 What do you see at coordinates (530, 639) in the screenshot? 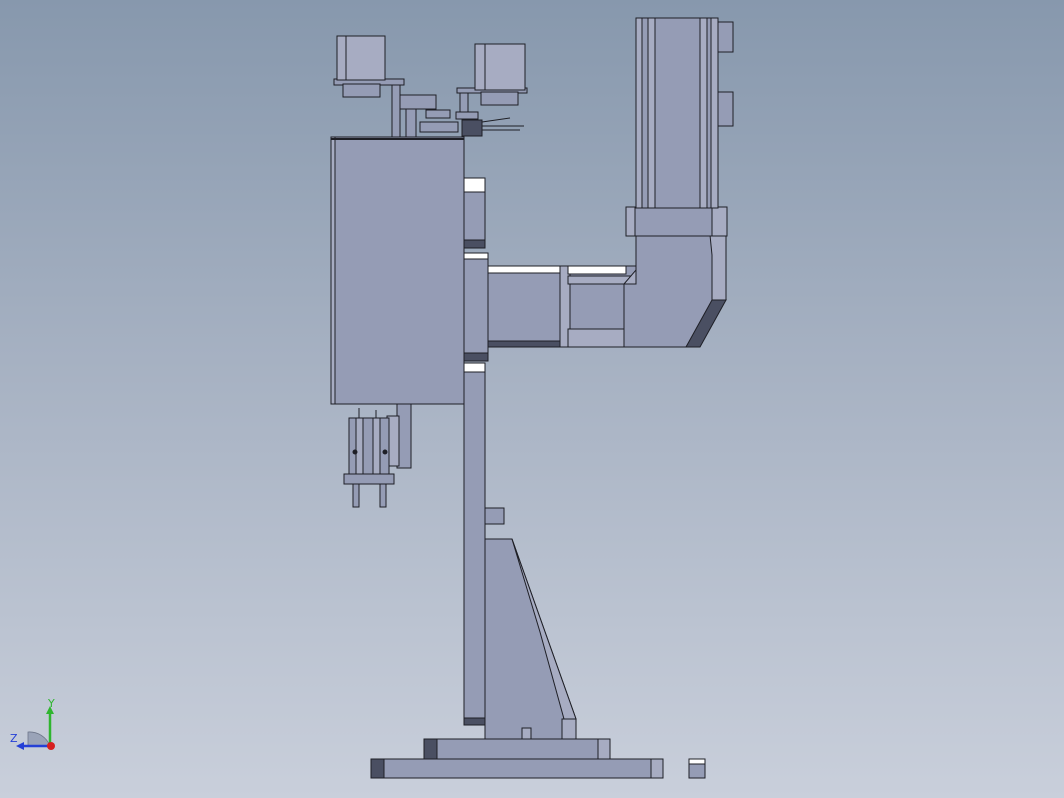
I see `support-gusset` at bounding box center [530, 639].